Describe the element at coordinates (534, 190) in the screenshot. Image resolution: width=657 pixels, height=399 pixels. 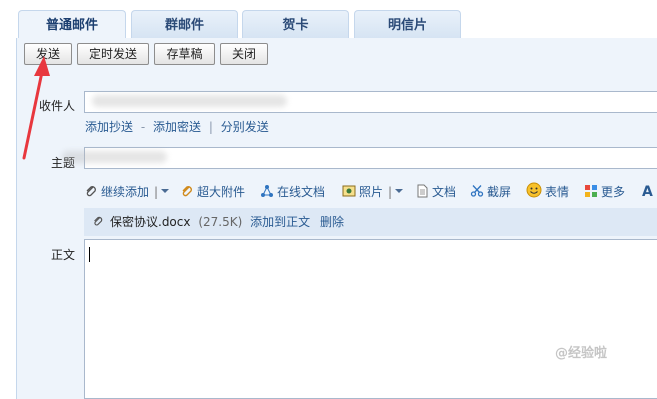
I see `smiley-icon` at that location.